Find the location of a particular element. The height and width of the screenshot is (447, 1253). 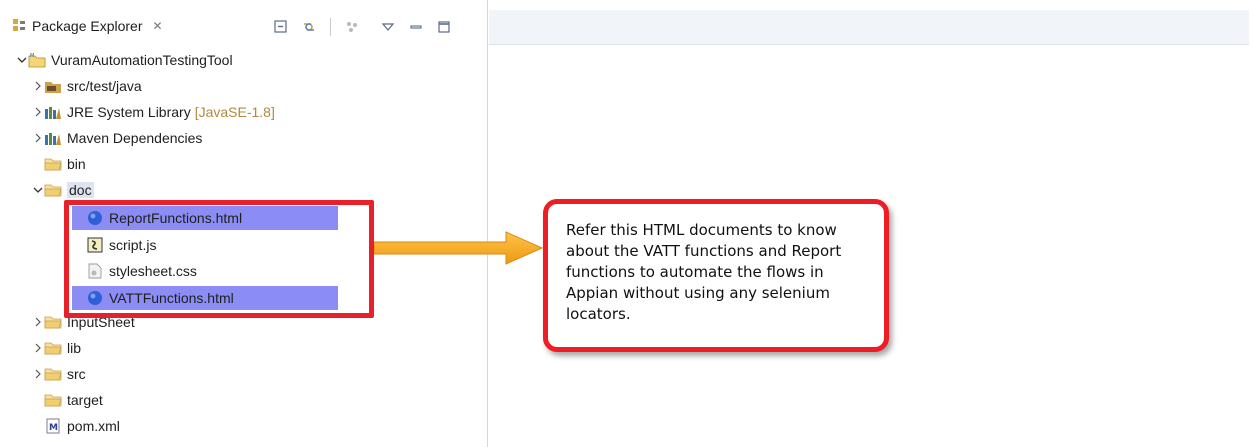

highlight-box is located at coordinates (219, 259).